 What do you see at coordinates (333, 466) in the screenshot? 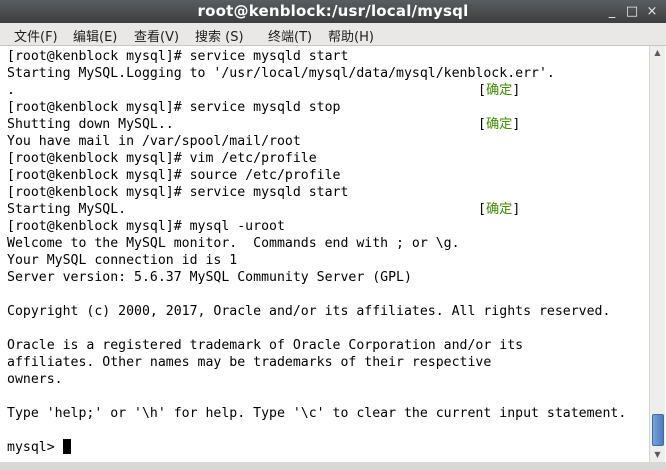
I see `window-bottom-border` at bounding box center [333, 466].